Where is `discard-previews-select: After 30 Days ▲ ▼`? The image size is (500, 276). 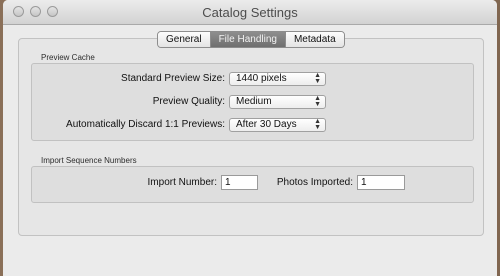
discard-previews-select: After 30 Days ▲ ▼ is located at coordinates (277, 125).